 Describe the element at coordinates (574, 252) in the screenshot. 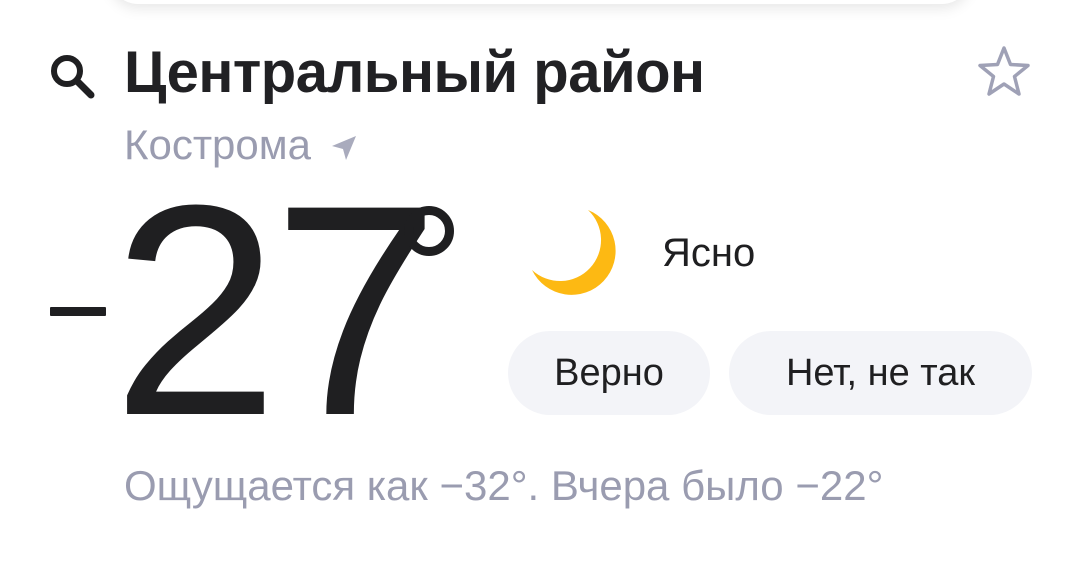

I see `moon-icon` at that location.